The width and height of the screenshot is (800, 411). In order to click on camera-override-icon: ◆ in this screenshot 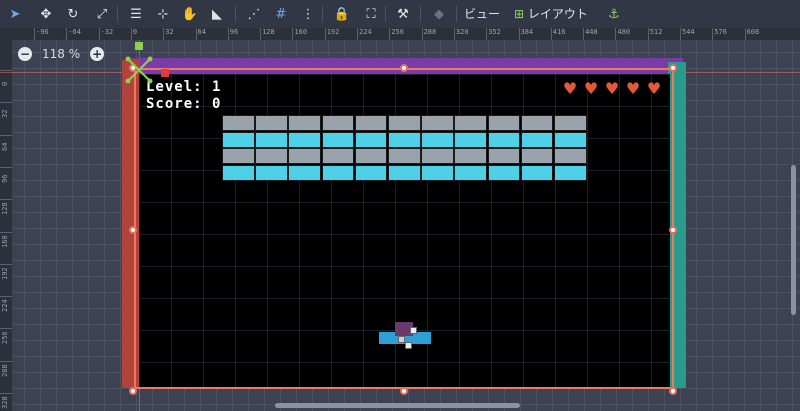, I will do `click(439, 14)`.